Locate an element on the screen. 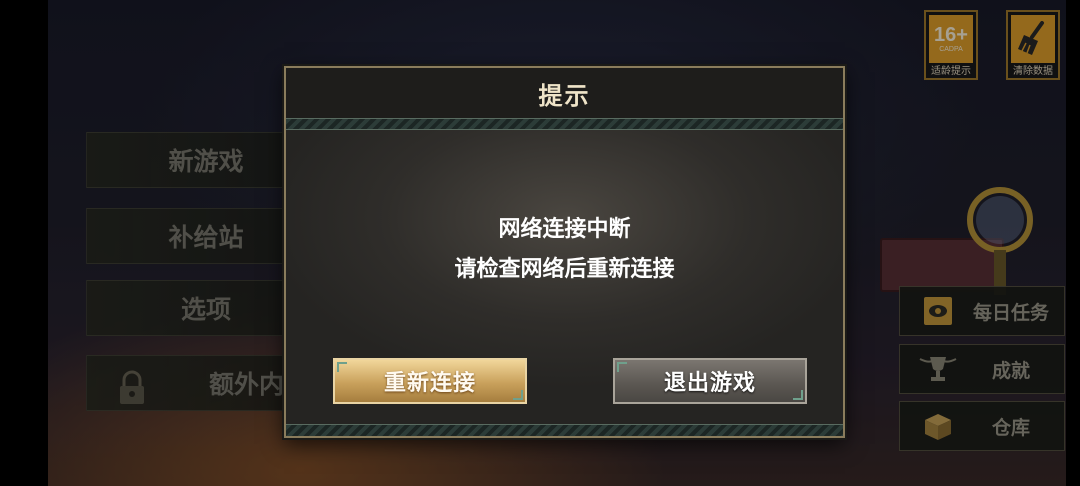 The image size is (1080, 486). footer-trim is located at coordinates (564, 430).